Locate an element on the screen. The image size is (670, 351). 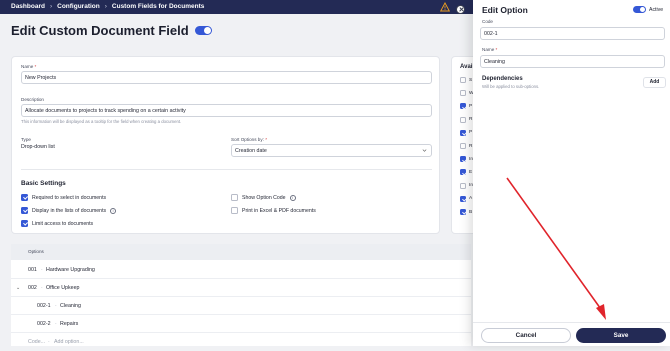
setting-limit-access: Limit access to documents is located at coordinates (57, 223).